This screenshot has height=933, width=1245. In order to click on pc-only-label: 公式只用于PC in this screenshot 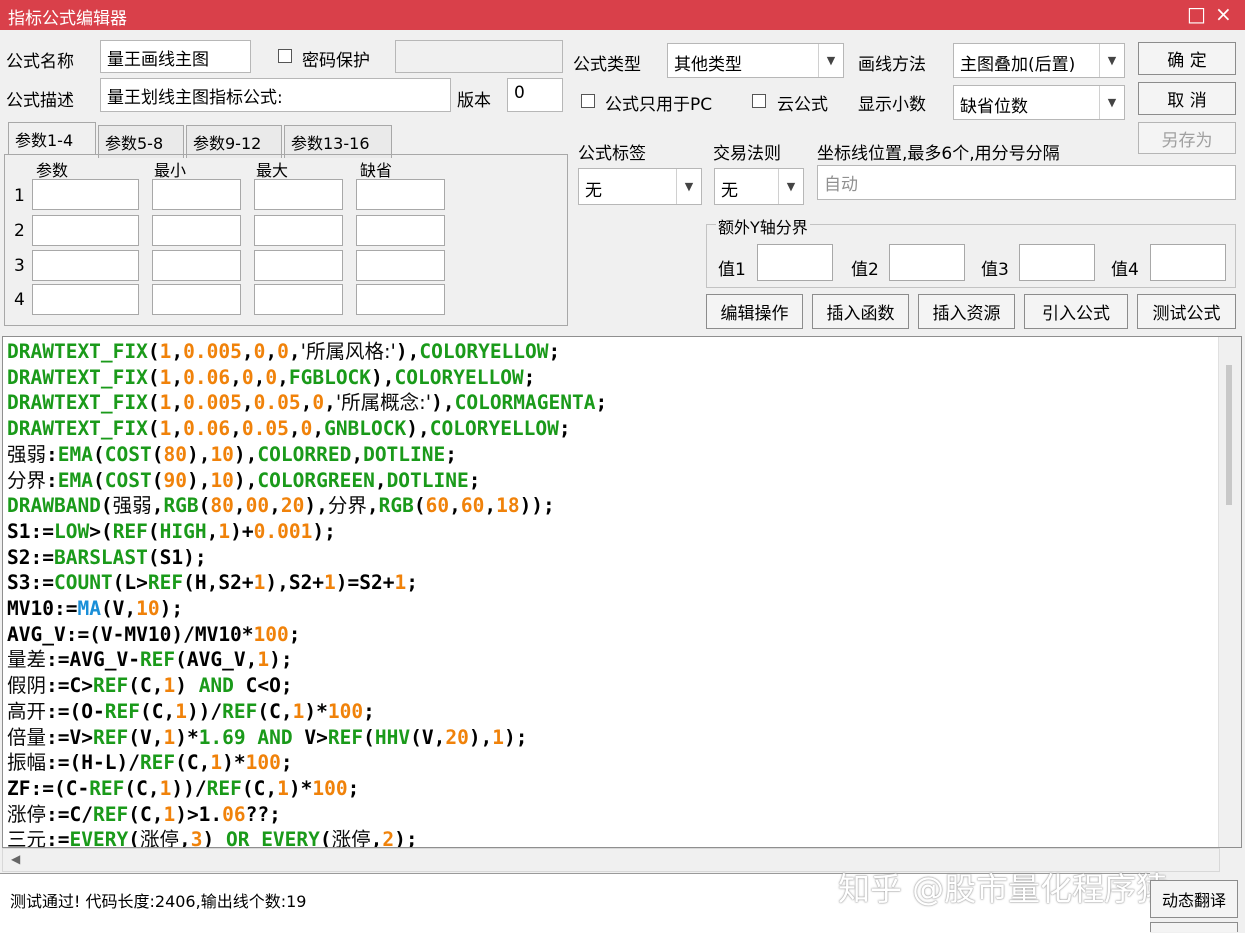, I will do `click(659, 105)`.